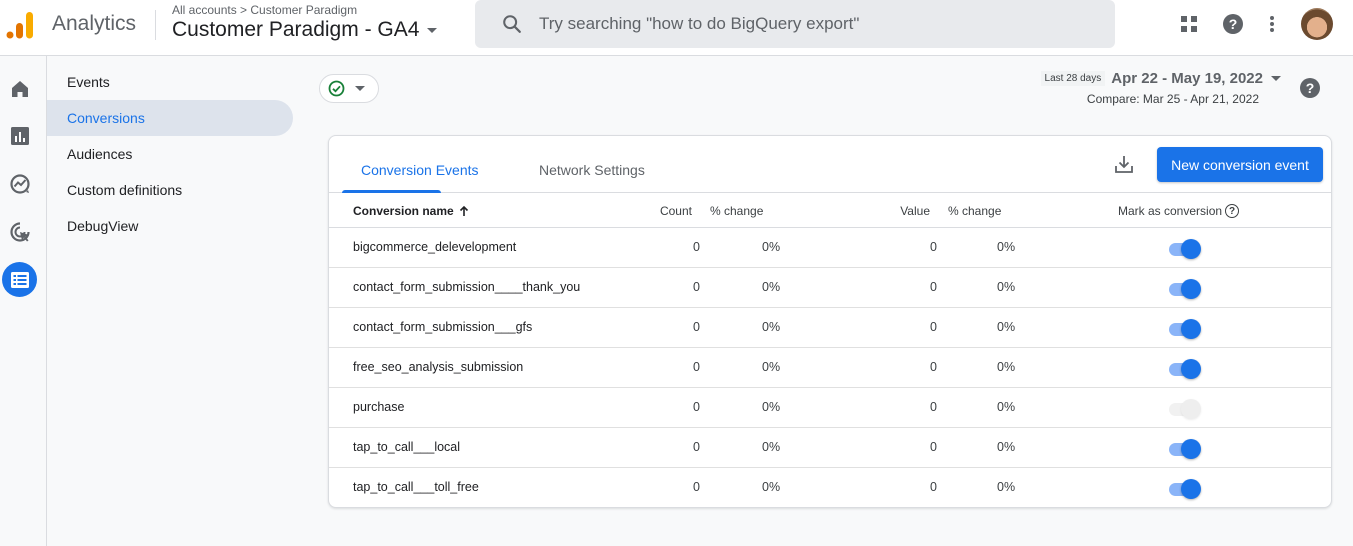 This screenshot has width=1353, height=546. What do you see at coordinates (435, 247) in the screenshot?
I see `conversion-name: bigcommerce_delevelopment` at bounding box center [435, 247].